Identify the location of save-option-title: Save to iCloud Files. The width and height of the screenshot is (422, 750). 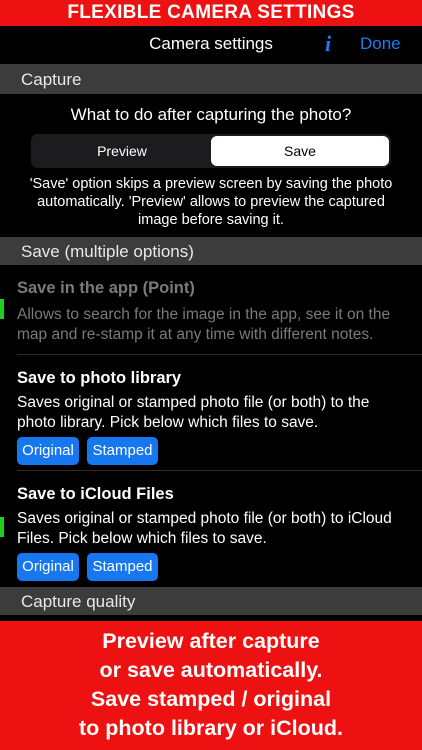
(95, 494).